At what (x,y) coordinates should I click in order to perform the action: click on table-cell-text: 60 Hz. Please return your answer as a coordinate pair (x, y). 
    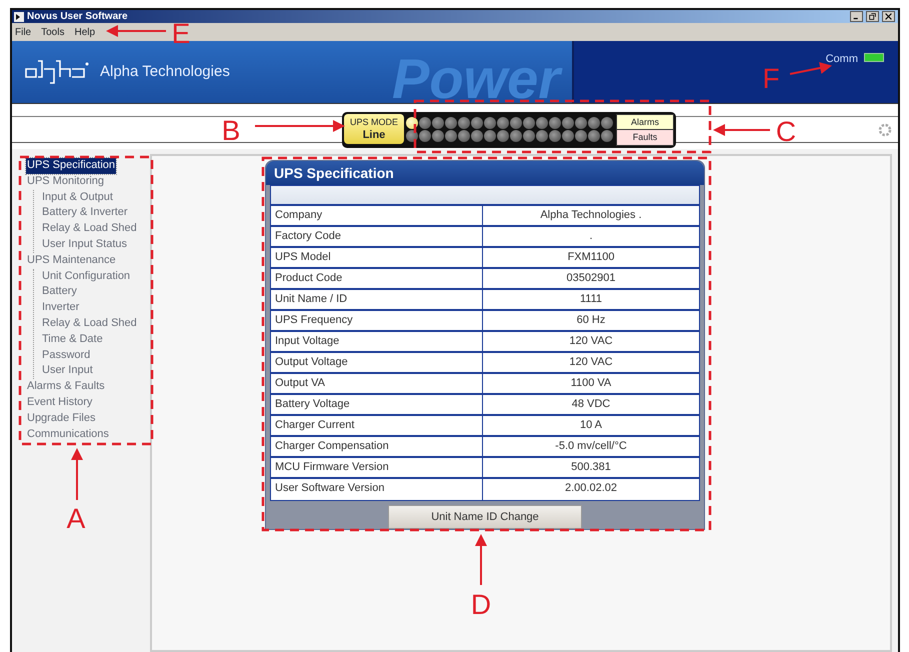
    Looking at the image, I should click on (591, 320).